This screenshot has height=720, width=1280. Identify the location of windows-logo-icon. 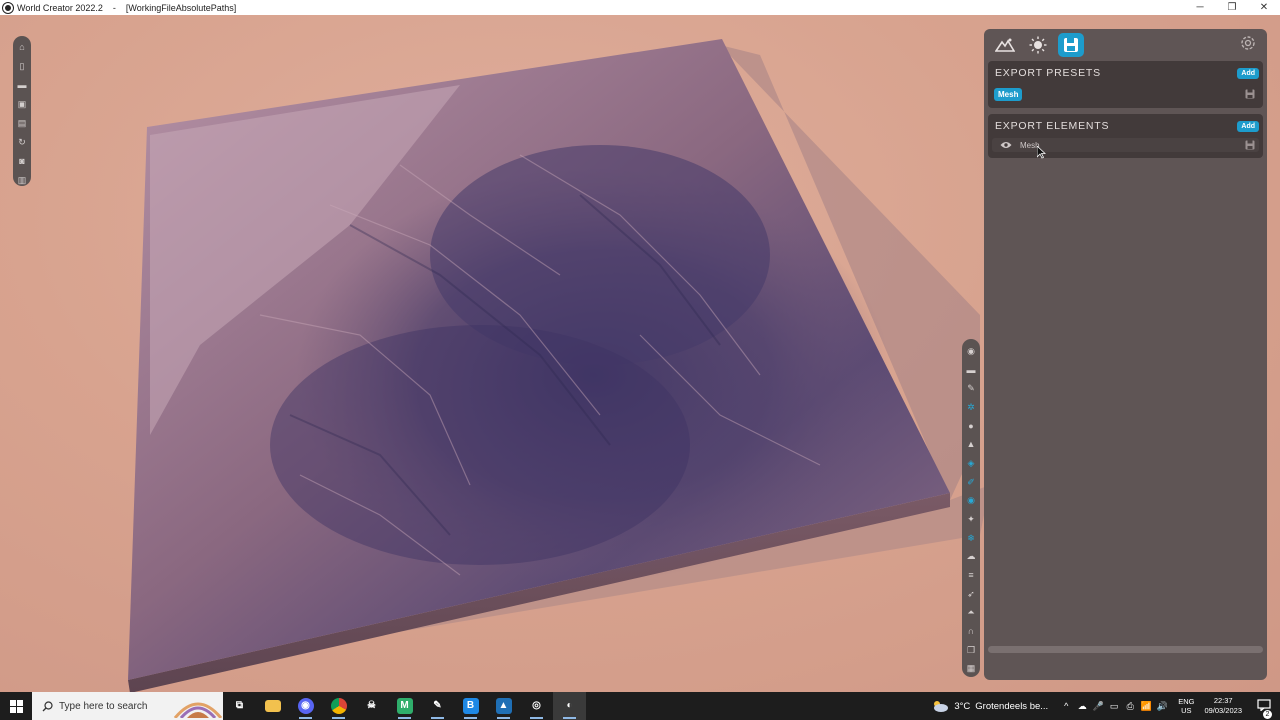
(16, 706).